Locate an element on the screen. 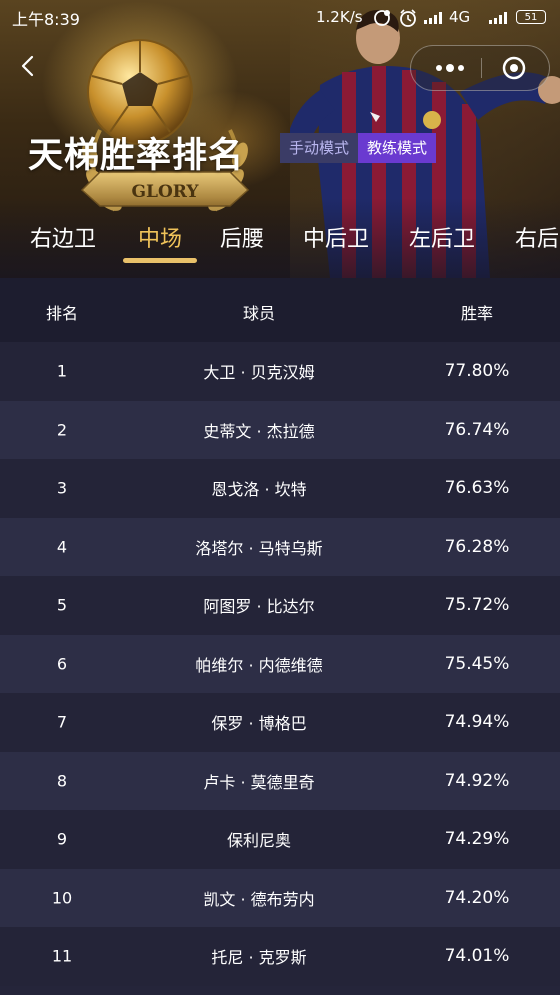 This screenshot has height=995, width=560. player-name-cell: 保利尼奥 is located at coordinates (258, 841).